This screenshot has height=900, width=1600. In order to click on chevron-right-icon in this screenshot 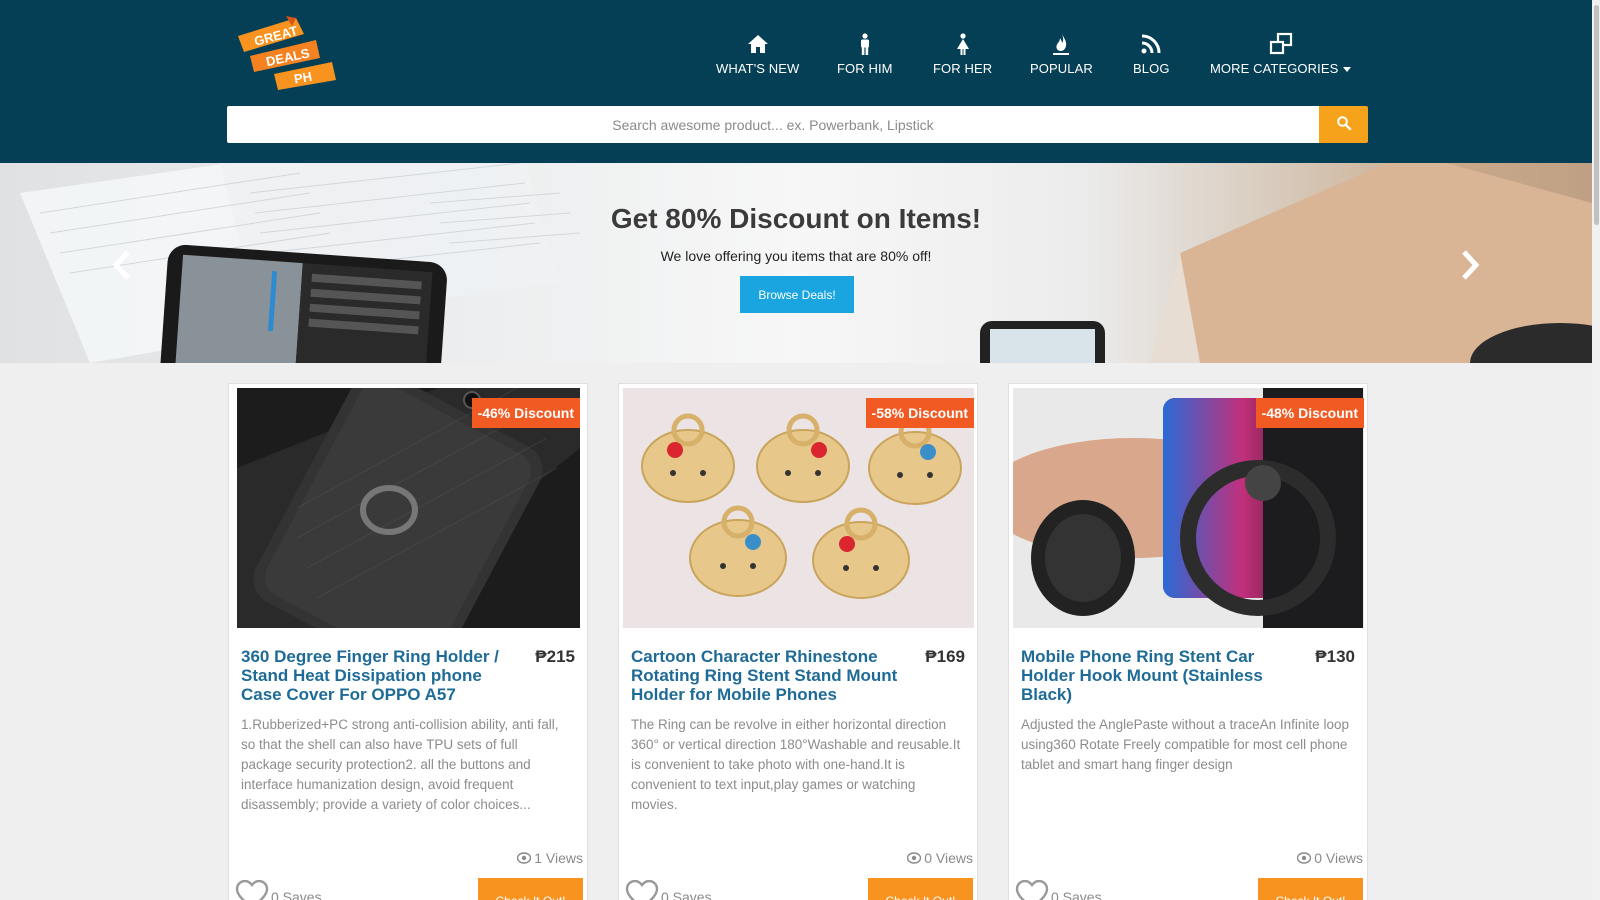, I will do `click(1470, 265)`.